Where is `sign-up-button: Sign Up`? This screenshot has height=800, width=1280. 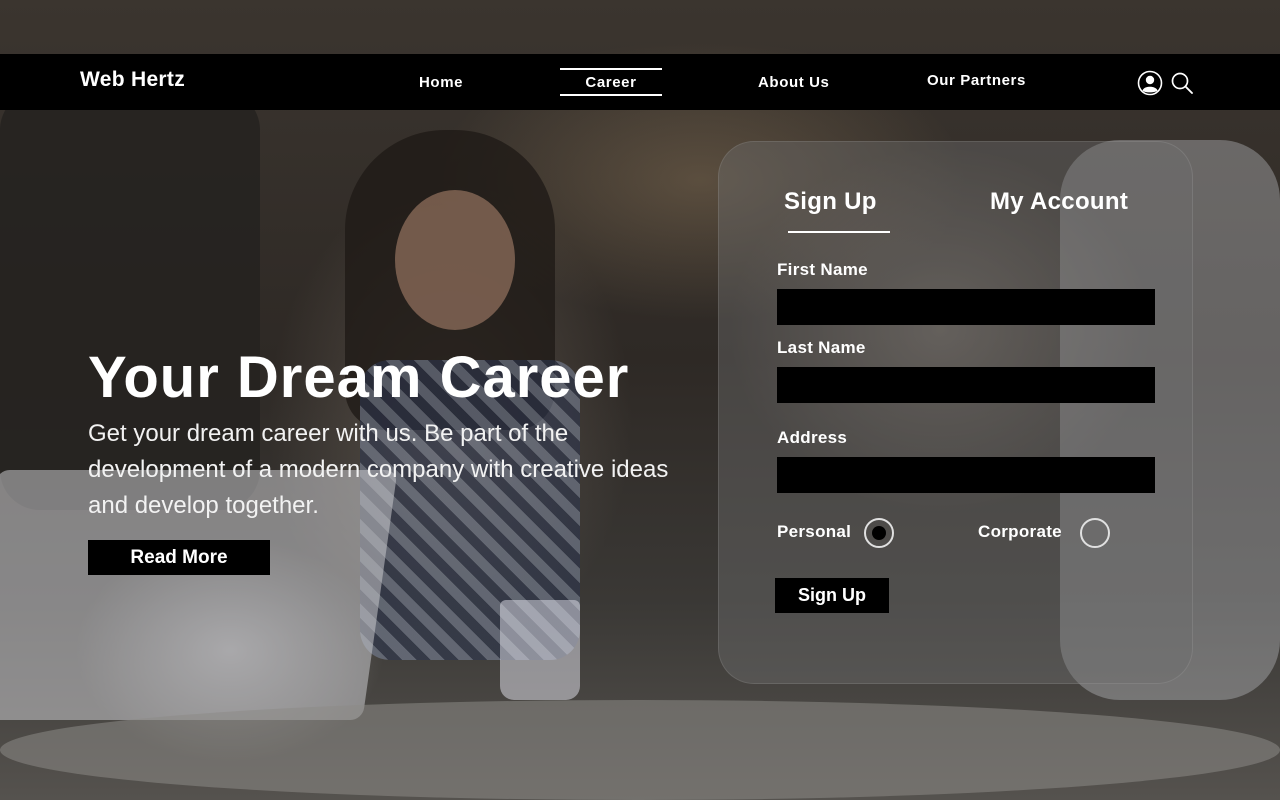
sign-up-button: Sign Up is located at coordinates (832, 595).